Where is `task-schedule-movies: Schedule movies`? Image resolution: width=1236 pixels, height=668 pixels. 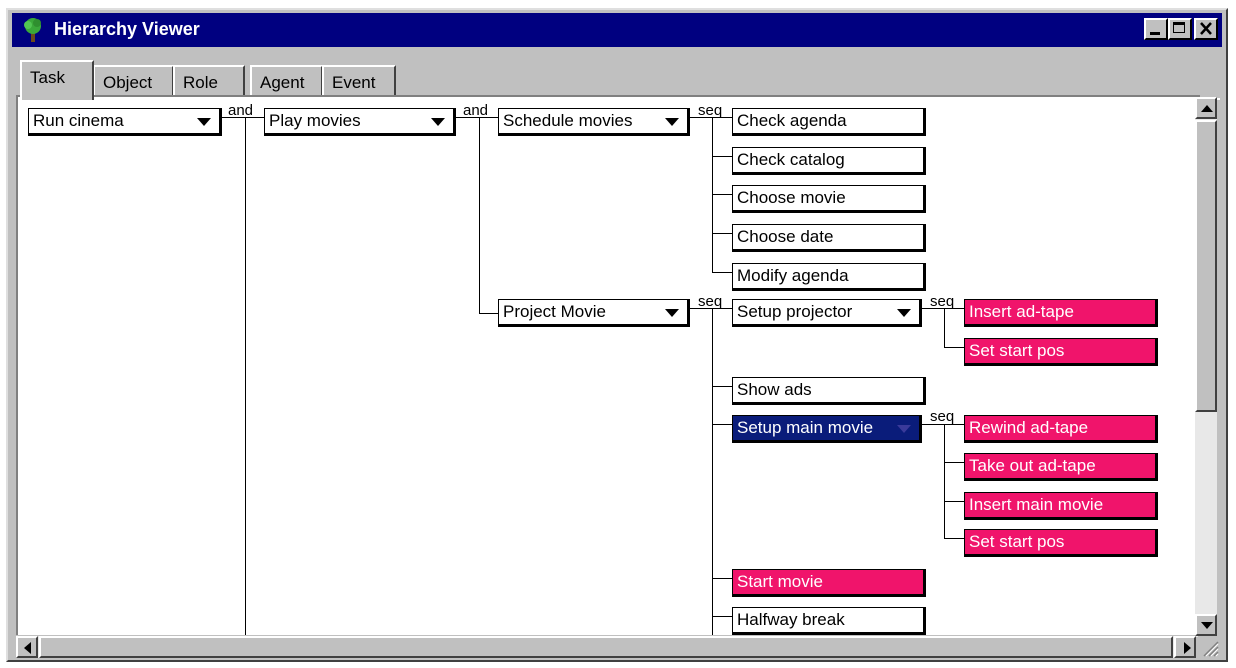 task-schedule-movies: Schedule movies is located at coordinates (594, 122).